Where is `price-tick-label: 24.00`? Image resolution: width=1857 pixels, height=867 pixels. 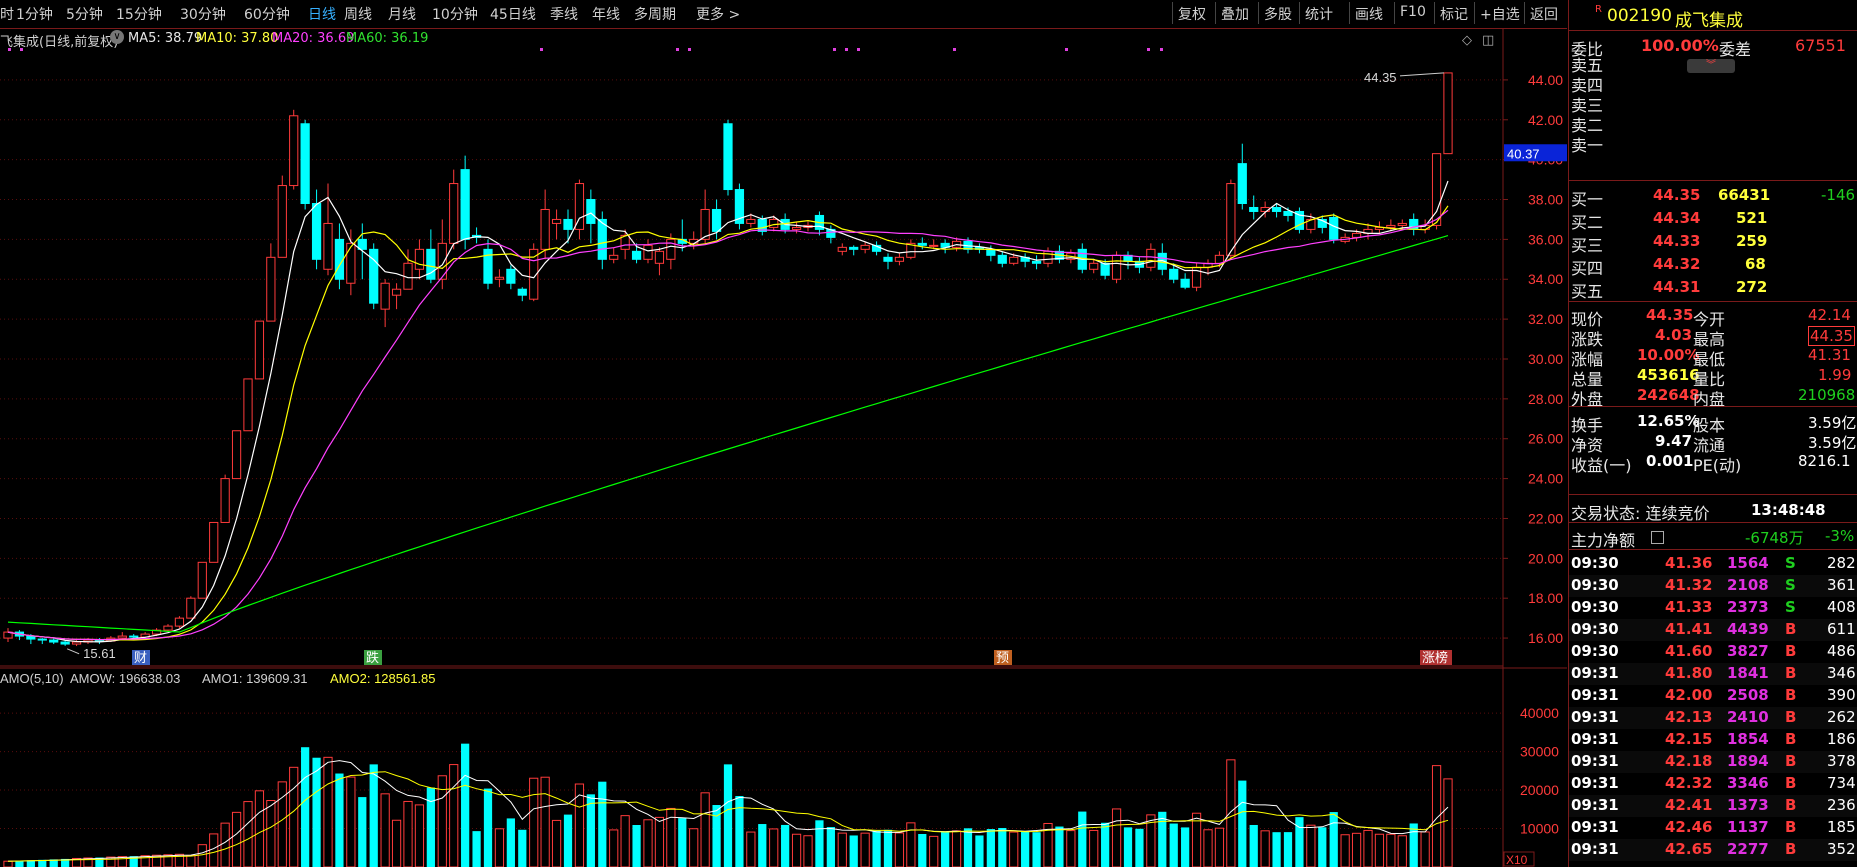
price-tick-label: 24.00 is located at coordinates (1545, 479).